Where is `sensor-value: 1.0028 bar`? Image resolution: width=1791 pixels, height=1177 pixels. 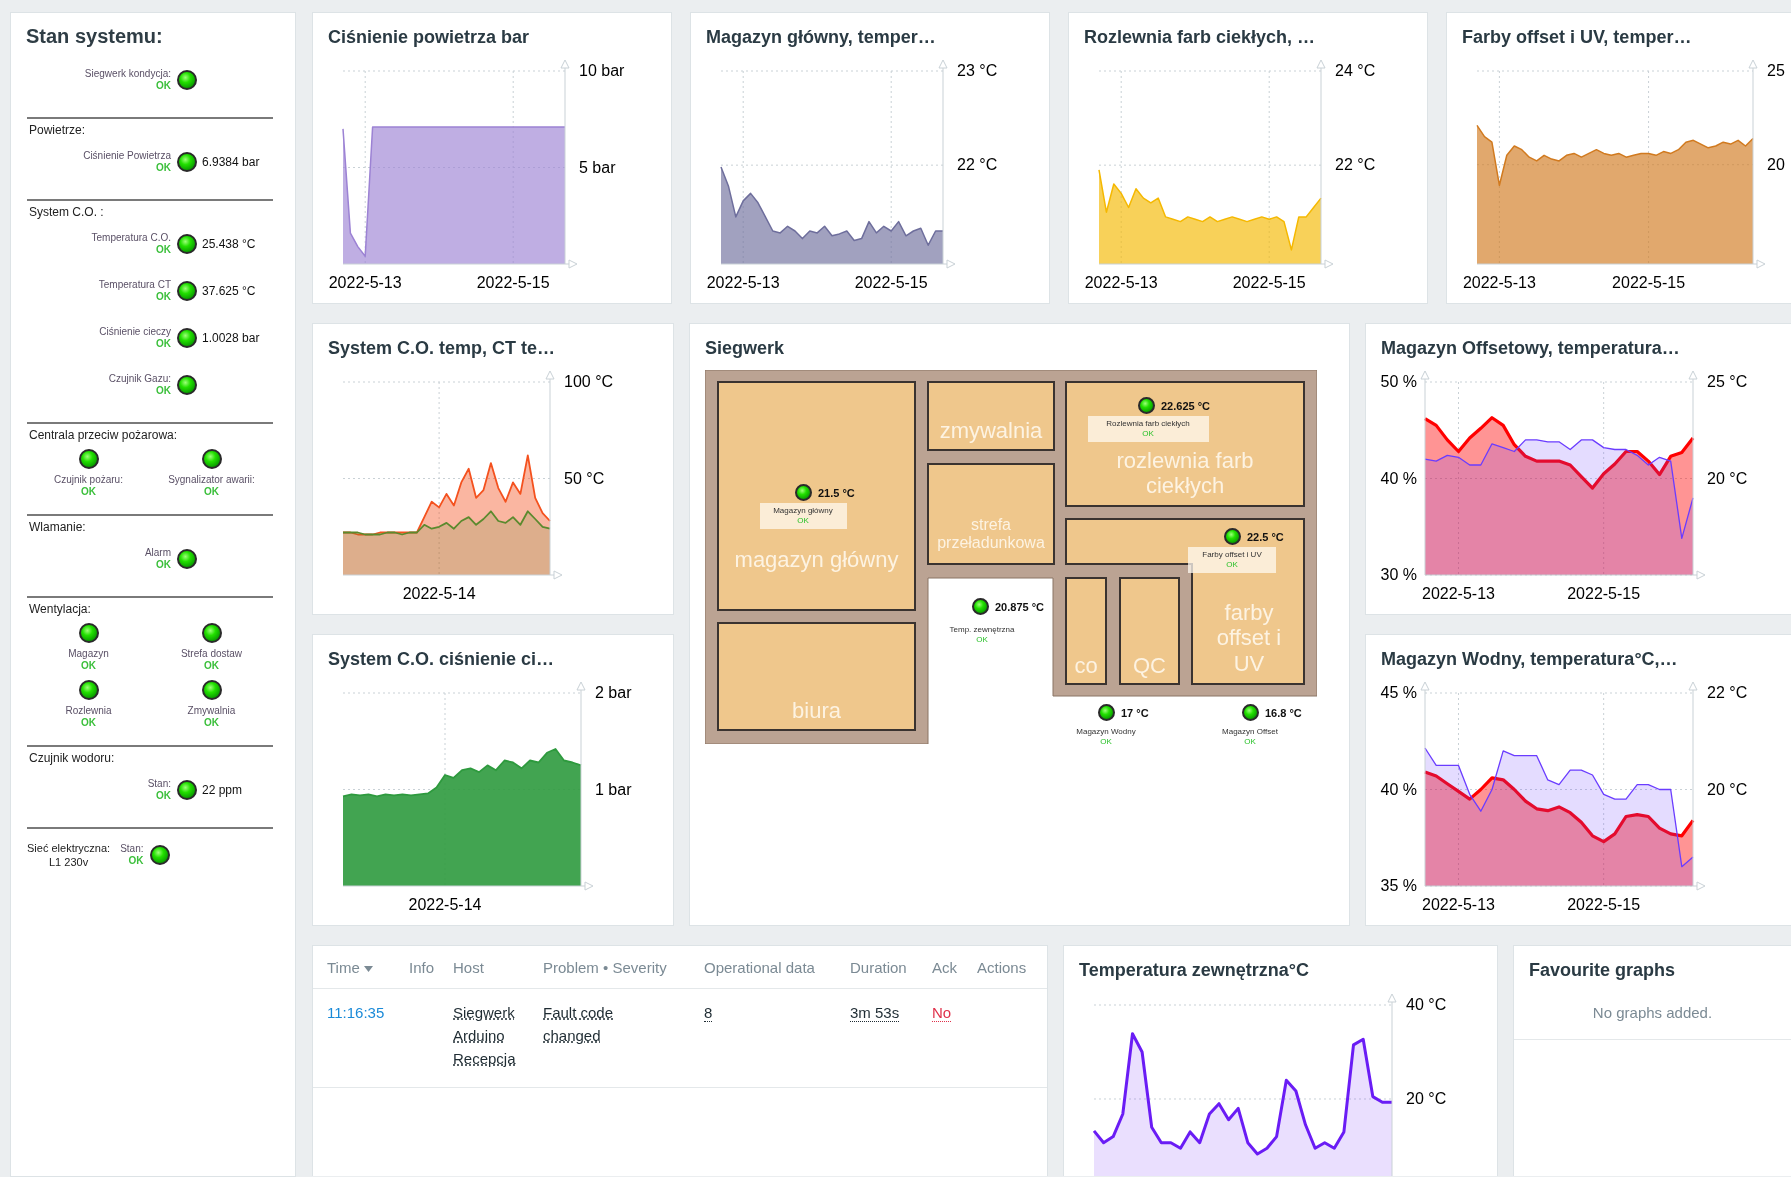
sensor-value: 1.0028 bar is located at coordinates (231, 337).